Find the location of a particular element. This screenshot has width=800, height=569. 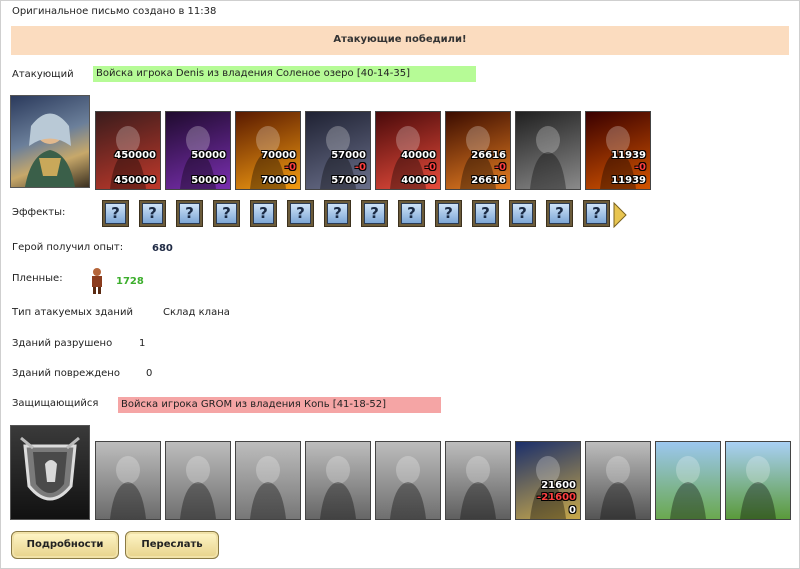

prisoners-value: 1728 is located at coordinates (130, 281).